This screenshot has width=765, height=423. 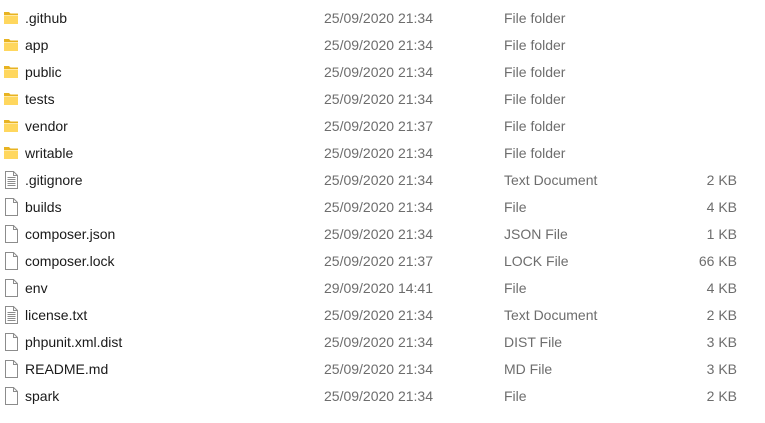 I want to click on file-row: .github 25/09/2020 21:34 File folder, so click(x=382, y=18).